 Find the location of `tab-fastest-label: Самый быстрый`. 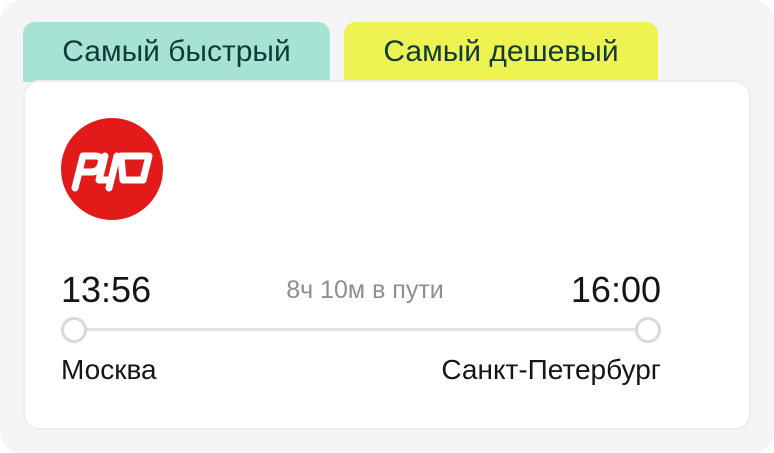

tab-fastest-label: Самый быстрый is located at coordinates (176, 51).